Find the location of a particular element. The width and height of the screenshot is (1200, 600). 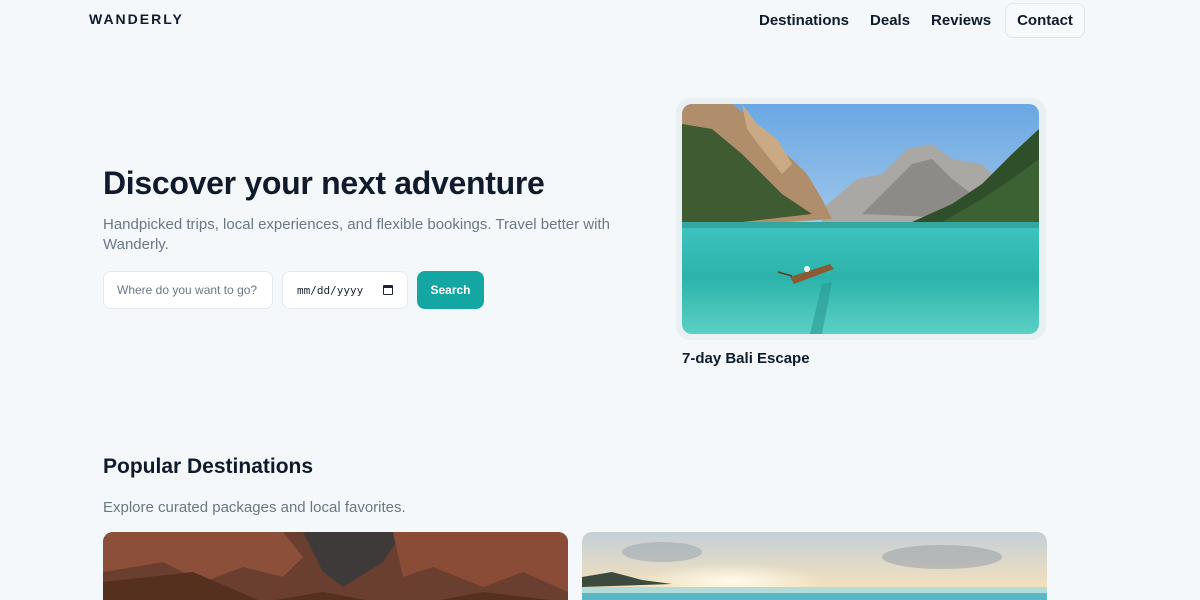

mountain-lake-image is located at coordinates (860, 219).